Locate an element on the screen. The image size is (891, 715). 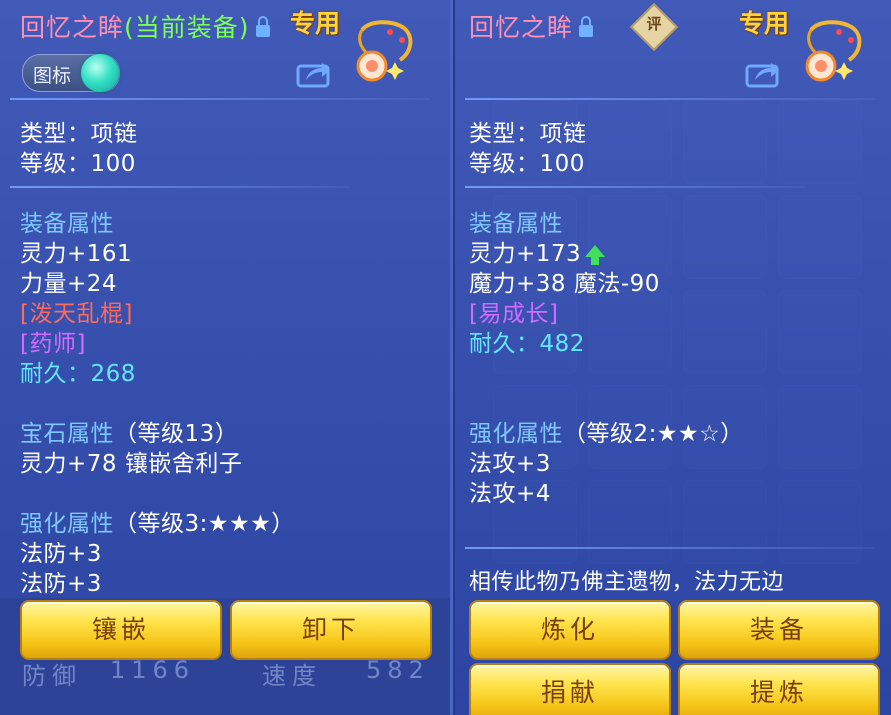
icon-toggle: 图标 is located at coordinates (71, 73).